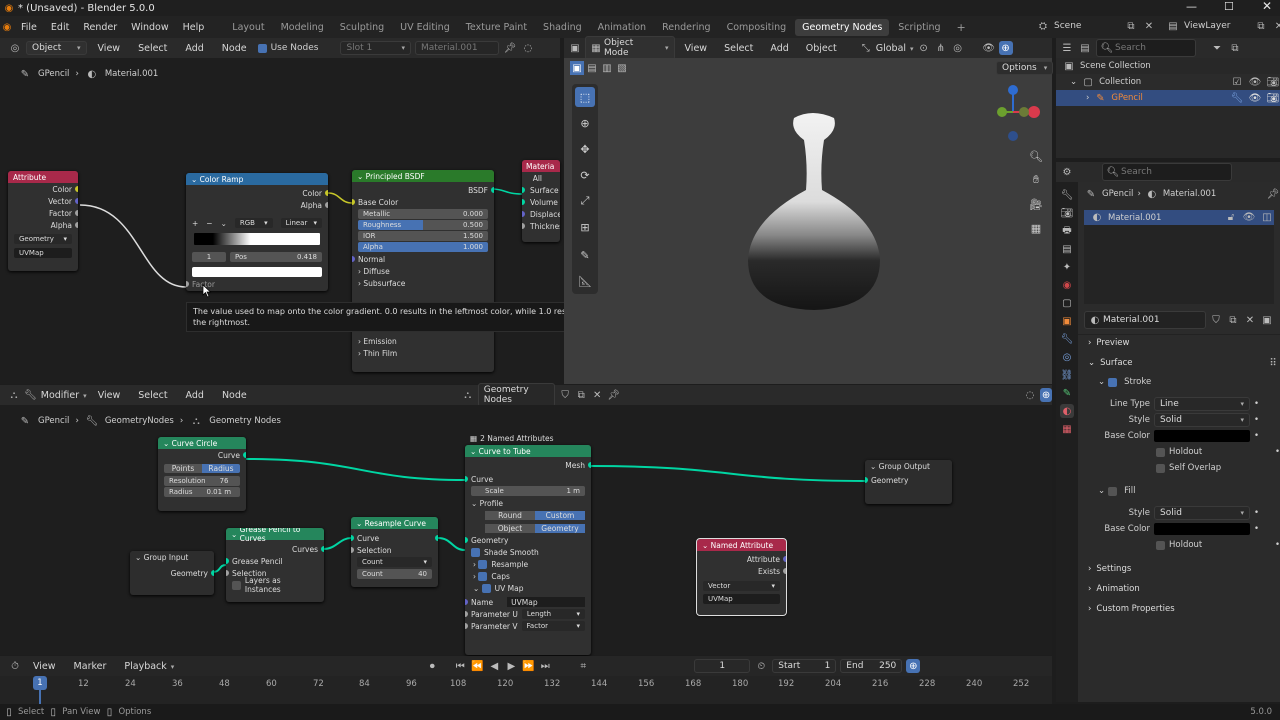 This screenshot has width=1280, height=720. Describe the element at coordinates (1202, 436) in the screenshot. I see `base-color-swatch` at that location.